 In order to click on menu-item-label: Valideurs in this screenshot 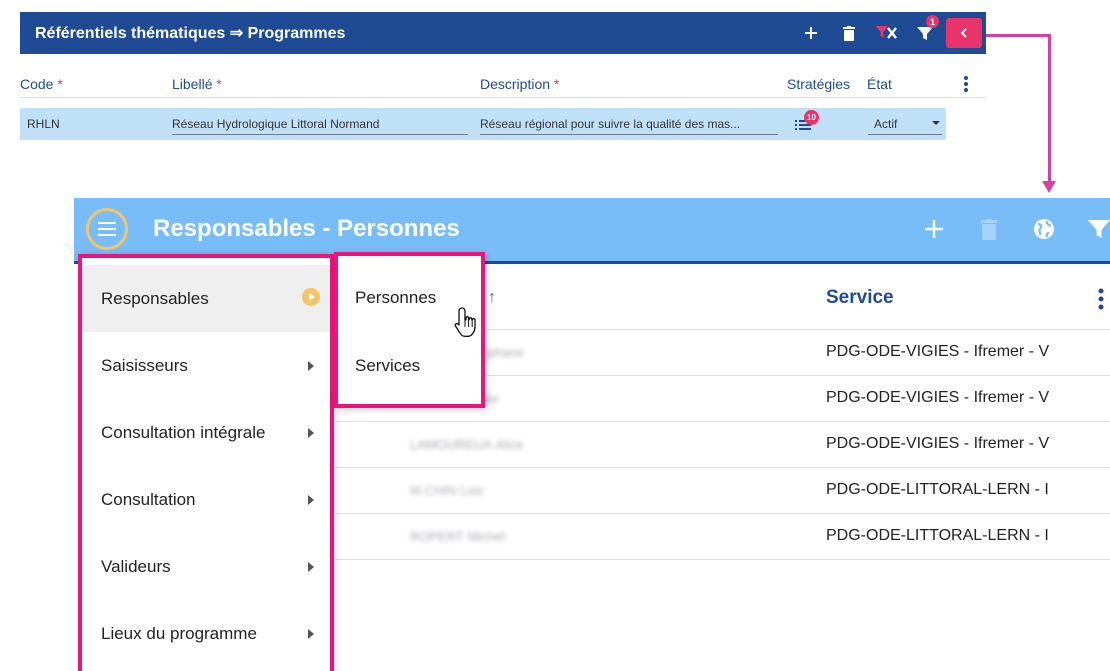, I will do `click(136, 566)`.